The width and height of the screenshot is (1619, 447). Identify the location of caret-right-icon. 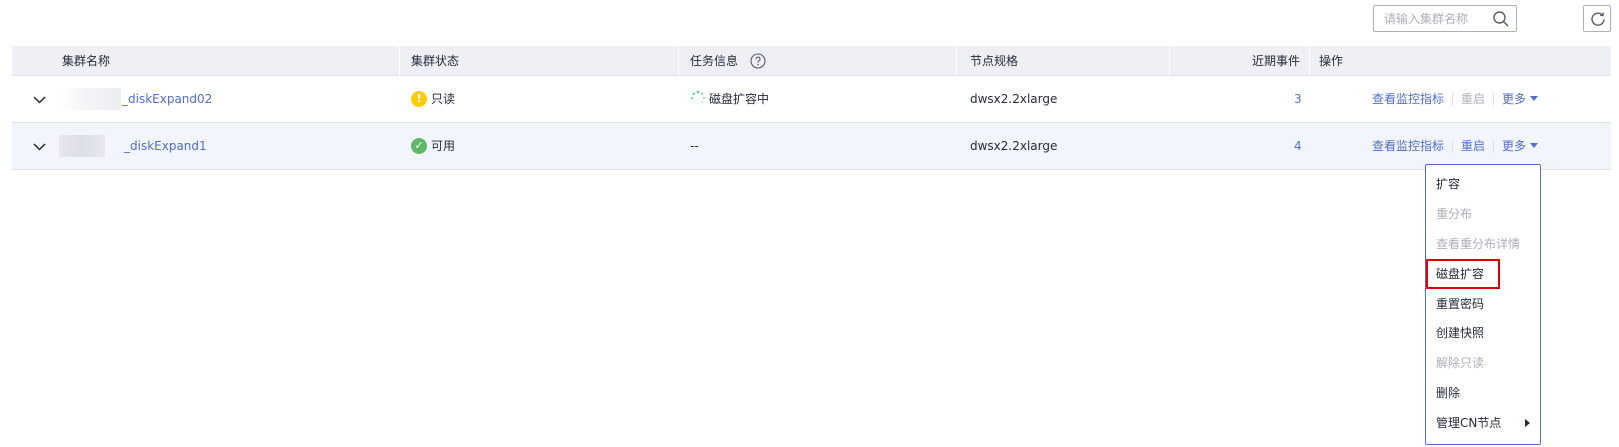
(1527, 423).